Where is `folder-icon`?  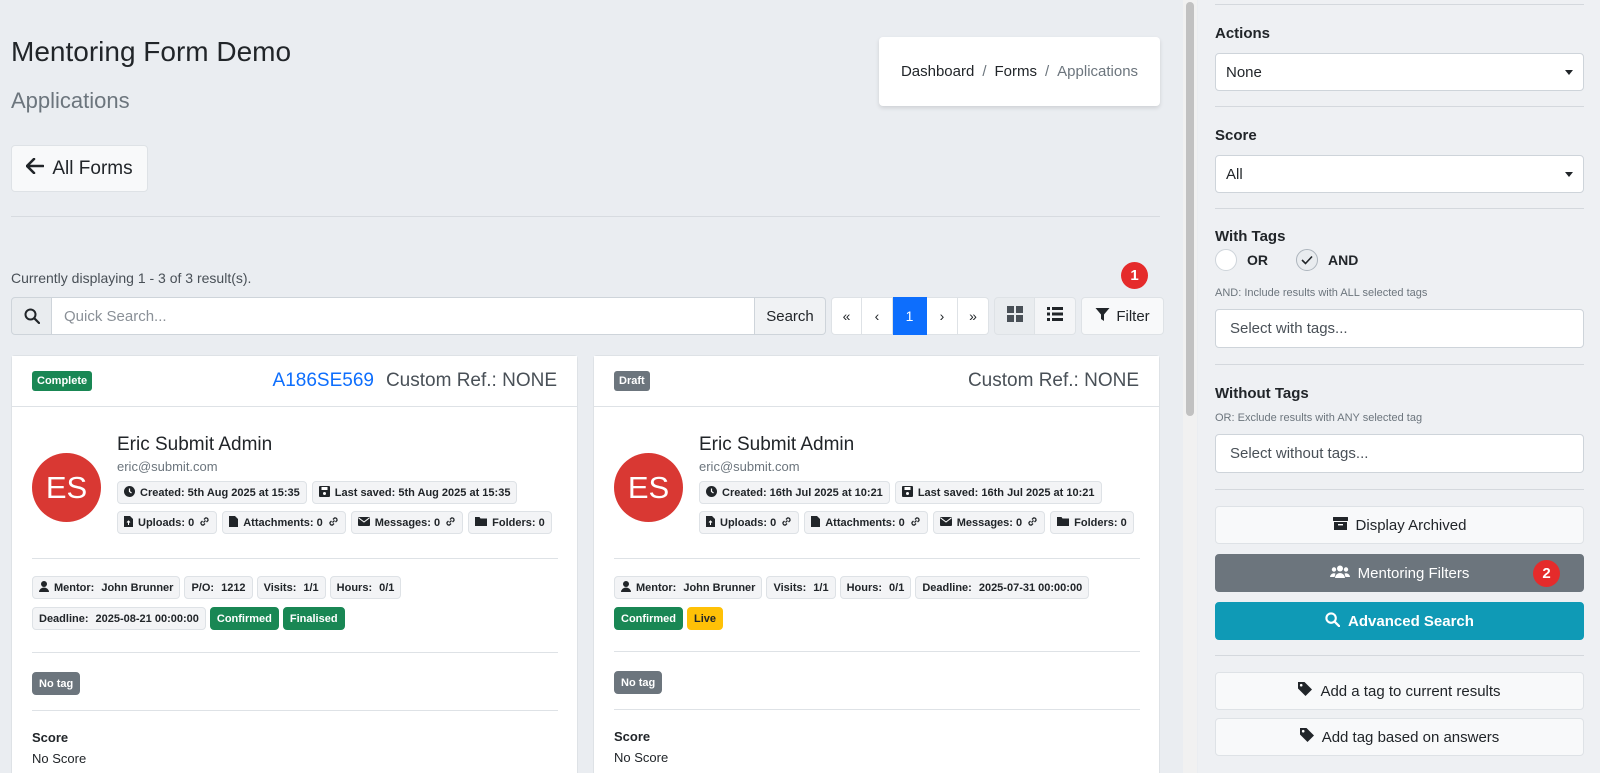 folder-icon is located at coordinates (481, 522).